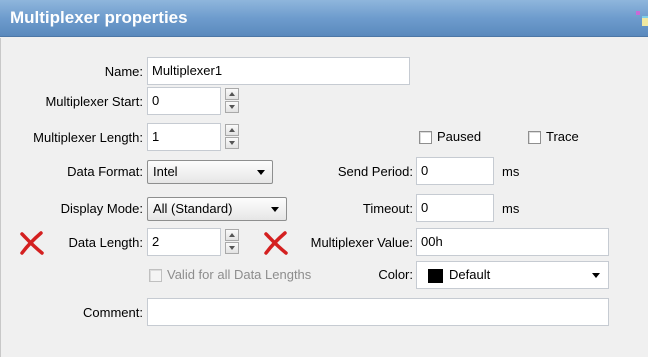 The width and height of the screenshot is (648, 357). I want to click on window-corner-icon, so click(642, 18).